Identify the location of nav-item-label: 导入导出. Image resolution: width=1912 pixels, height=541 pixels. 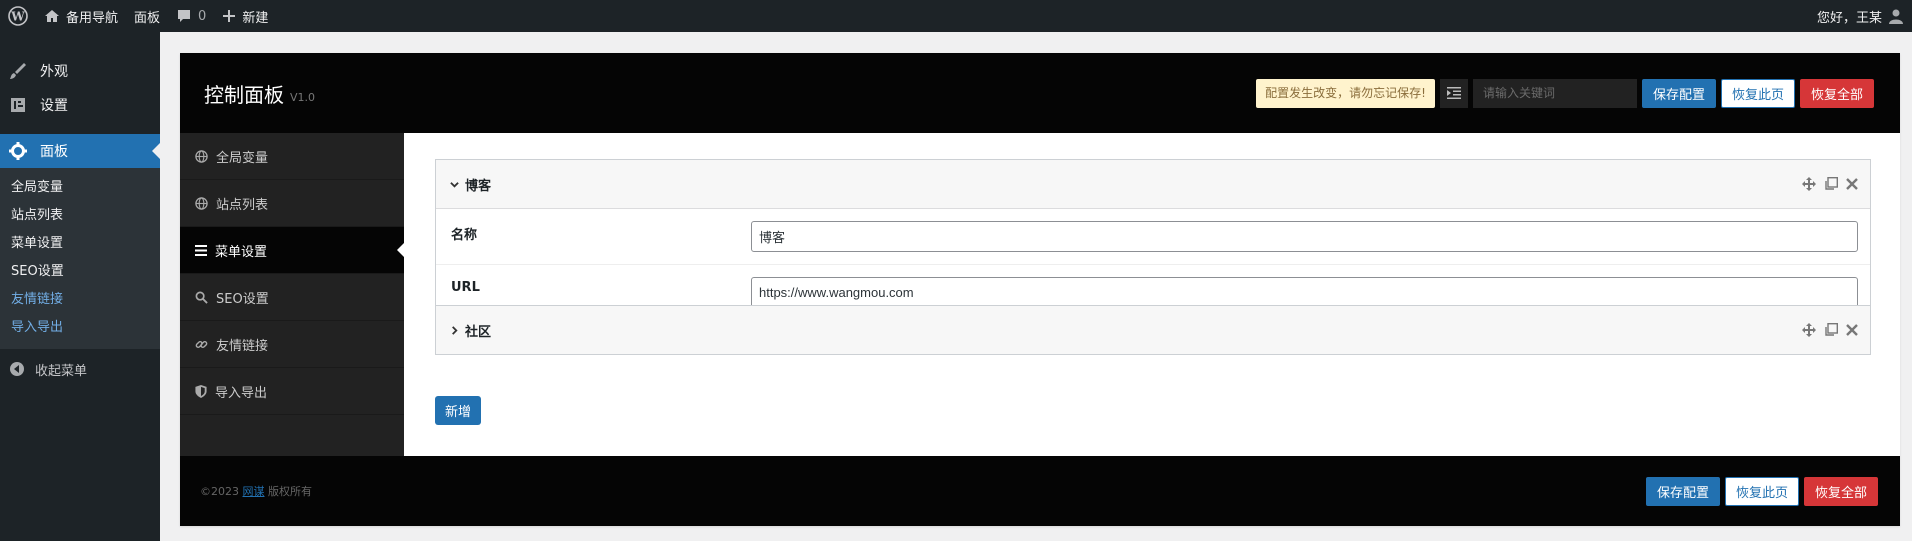
(241, 393).